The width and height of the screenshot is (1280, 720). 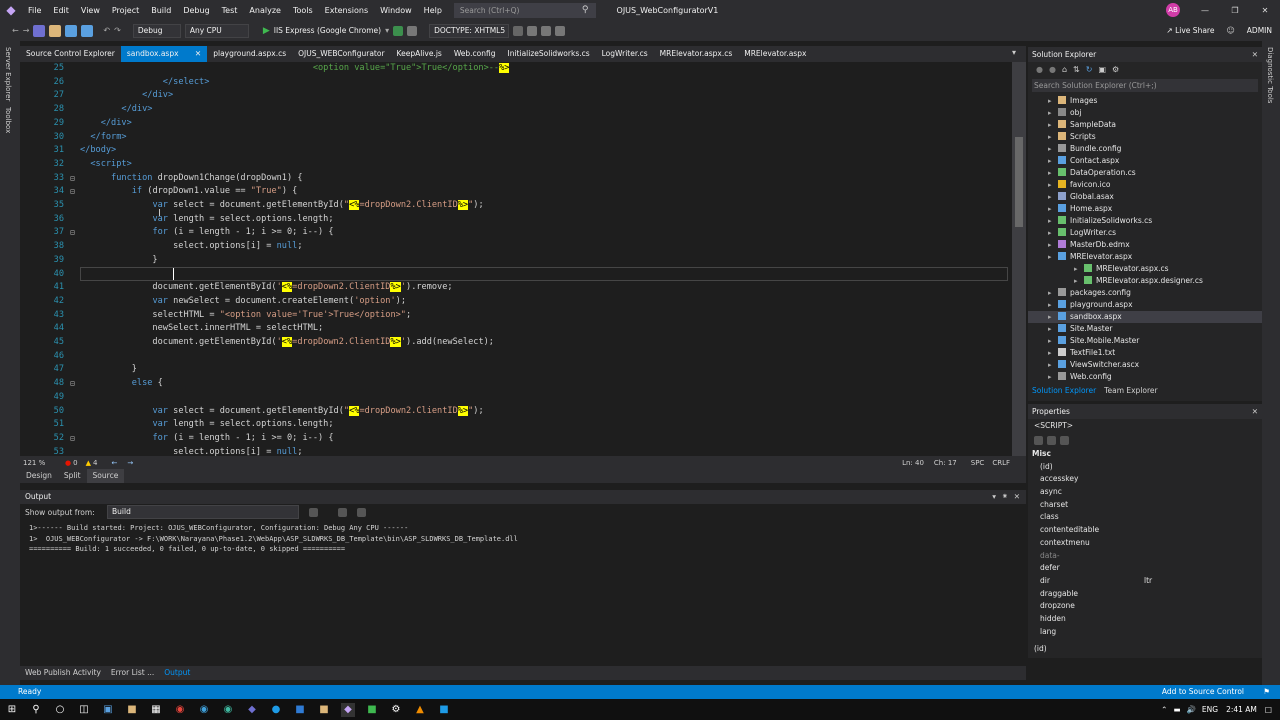 What do you see at coordinates (1005, 497) in the screenshot?
I see `output-pin-icon: ⁕` at bounding box center [1005, 497].